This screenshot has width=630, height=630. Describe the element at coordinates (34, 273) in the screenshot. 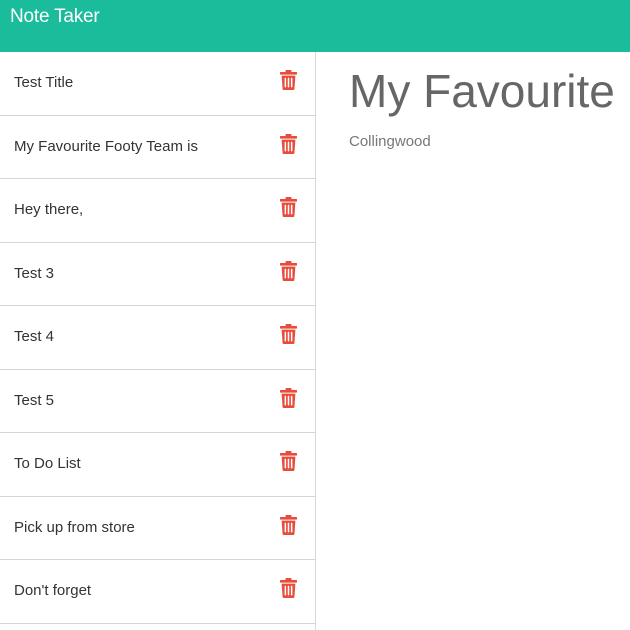

I see `note-title: Test 3` at that location.